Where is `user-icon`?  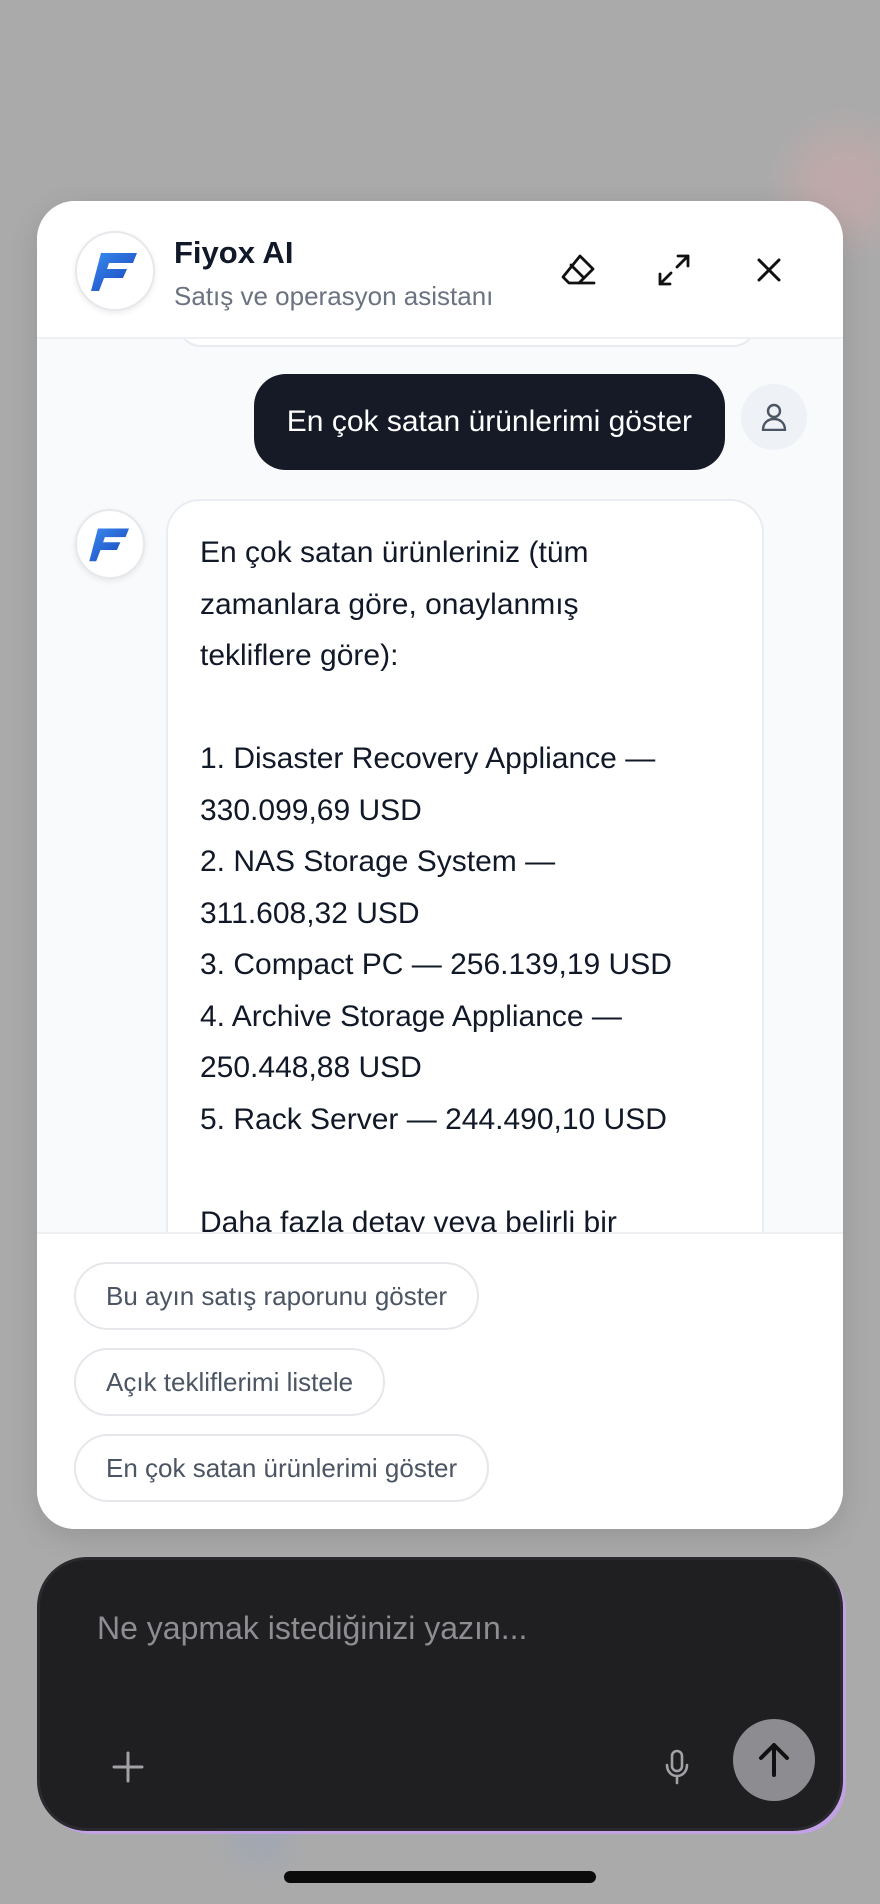 user-icon is located at coordinates (774, 417).